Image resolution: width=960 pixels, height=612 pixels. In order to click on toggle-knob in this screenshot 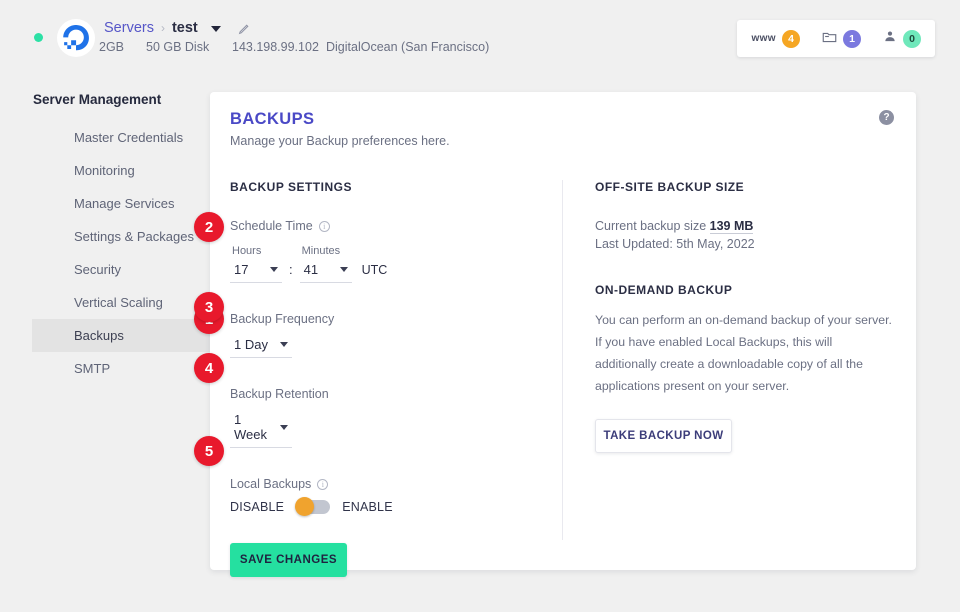, I will do `click(305, 506)`.